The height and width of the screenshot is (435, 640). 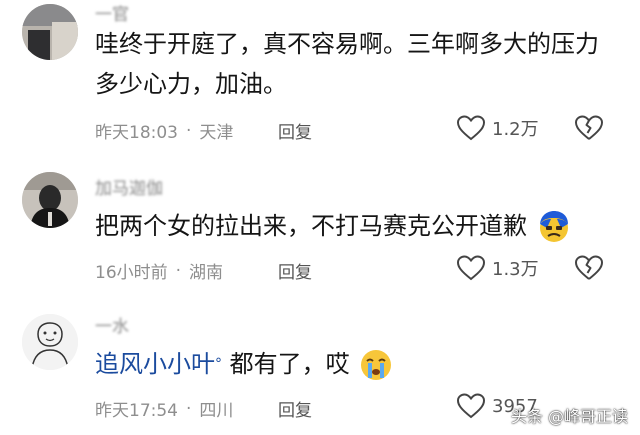 What do you see at coordinates (218, 364) in the screenshot?
I see `verified-icon: °` at bounding box center [218, 364].